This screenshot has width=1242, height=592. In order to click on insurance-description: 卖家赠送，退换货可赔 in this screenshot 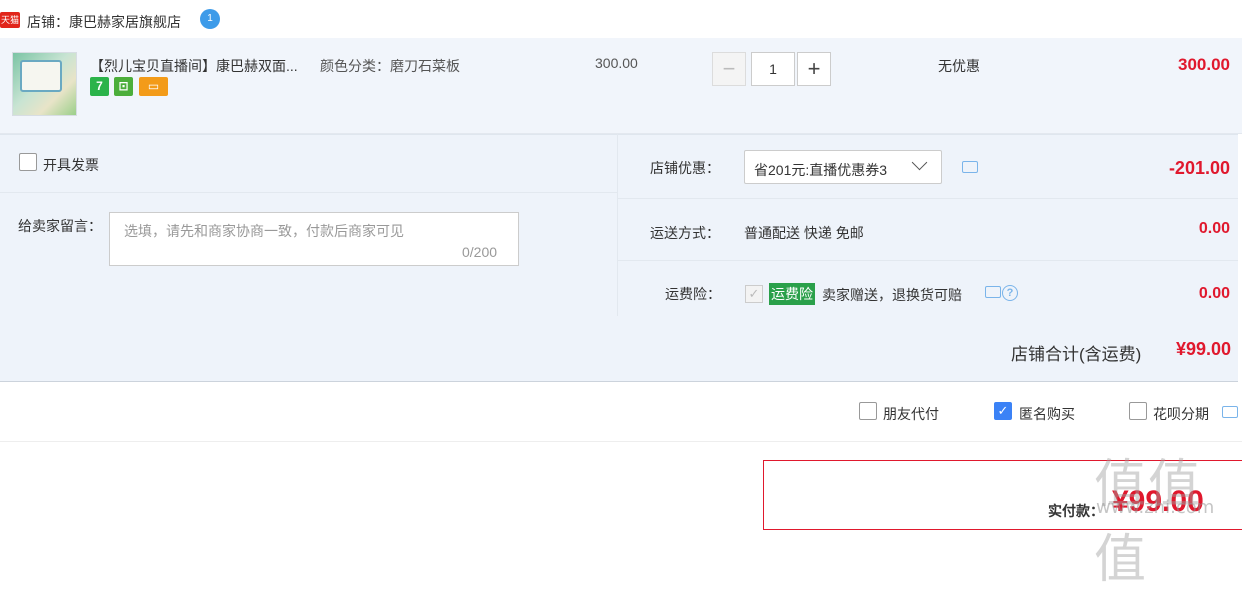, I will do `click(892, 295)`.